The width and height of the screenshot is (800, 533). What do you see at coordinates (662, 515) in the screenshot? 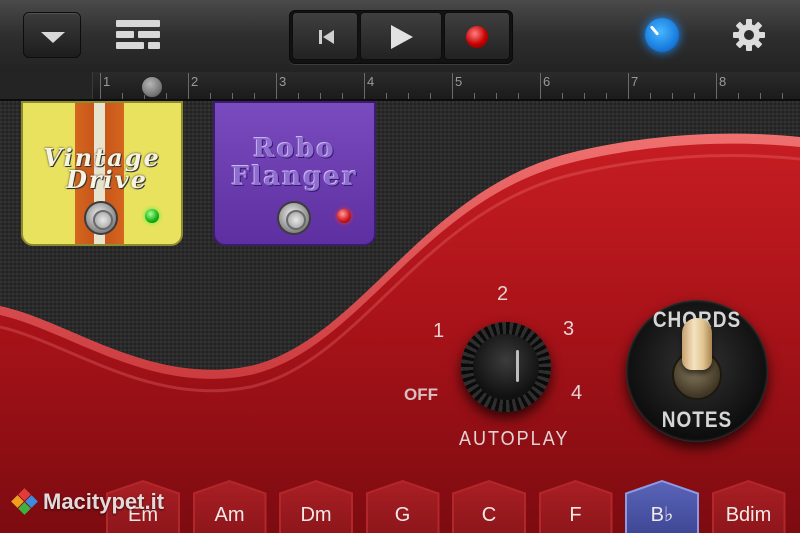
I see `chord-label: B♭` at bounding box center [662, 515].